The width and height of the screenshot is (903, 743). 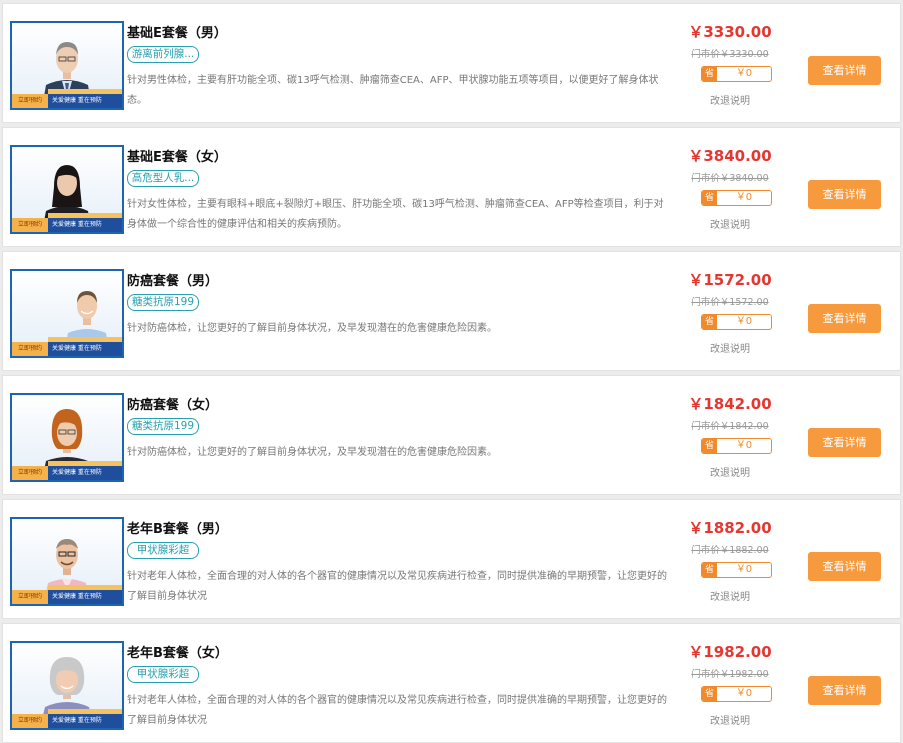 I want to click on market-price: 门市价￥1572.00, so click(x=730, y=302).